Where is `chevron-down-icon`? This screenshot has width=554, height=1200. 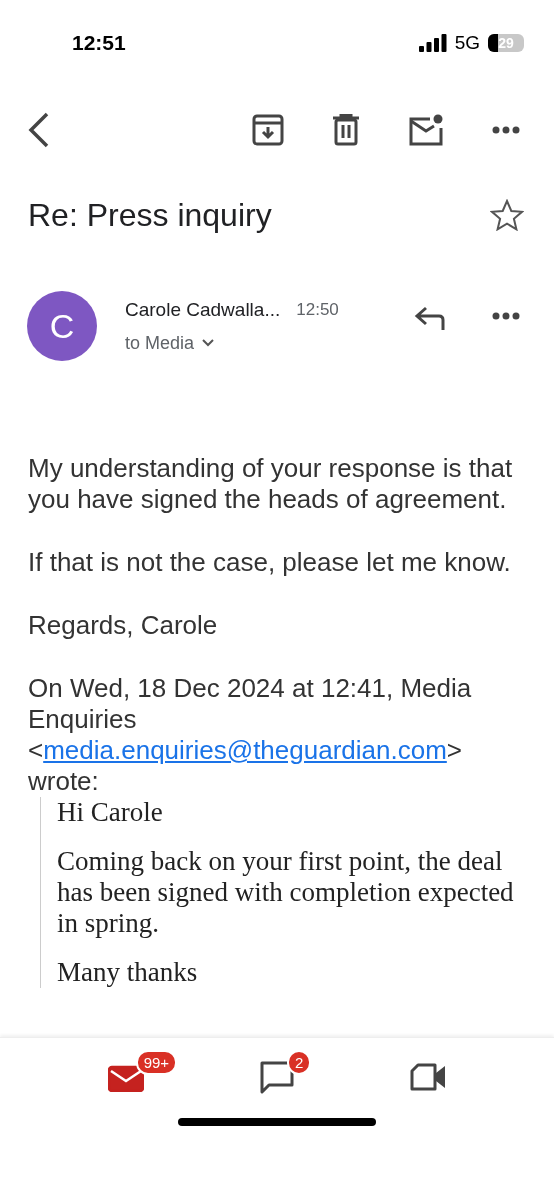 chevron-down-icon is located at coordinates (208, 343).